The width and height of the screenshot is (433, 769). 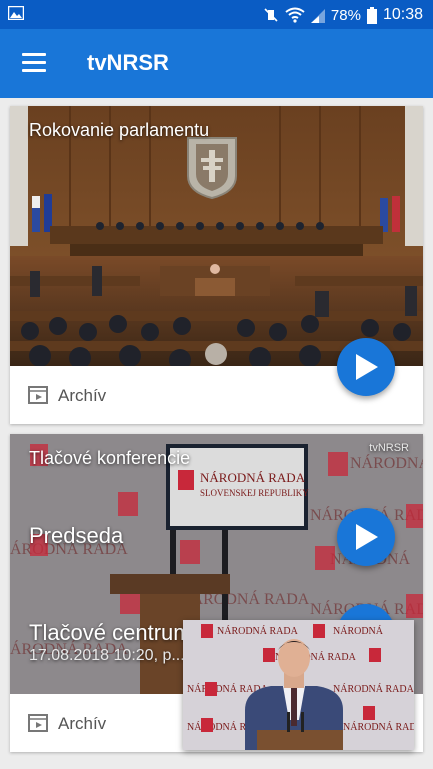 I want to click on image-notification-icon, so click(x=16, y=13).